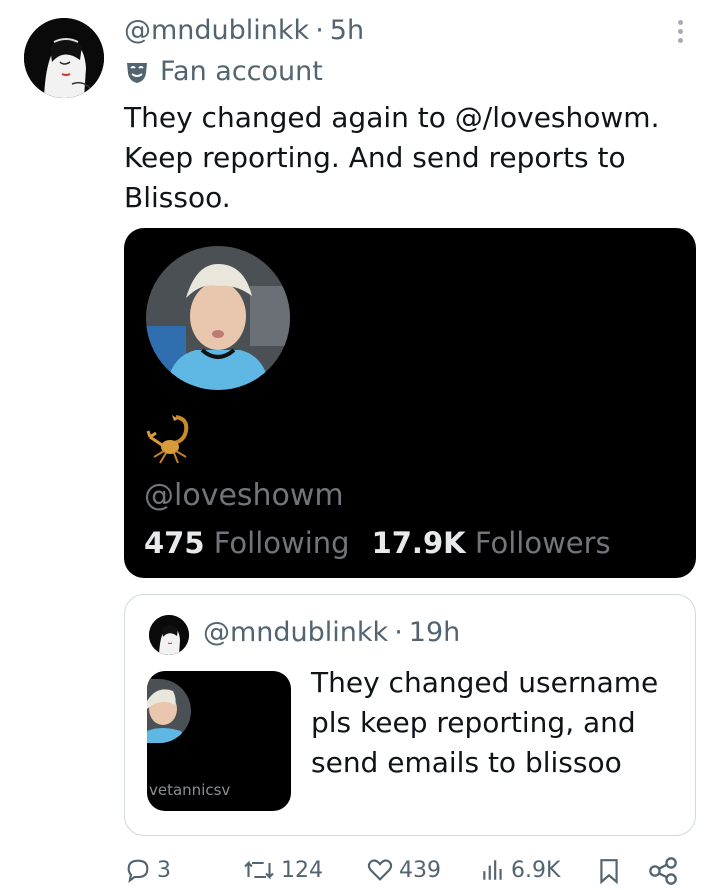 This screenshot has height=890, width=720. I want to click on profile-stats: 475 Following 17.9K Followers, so click(377, 543).